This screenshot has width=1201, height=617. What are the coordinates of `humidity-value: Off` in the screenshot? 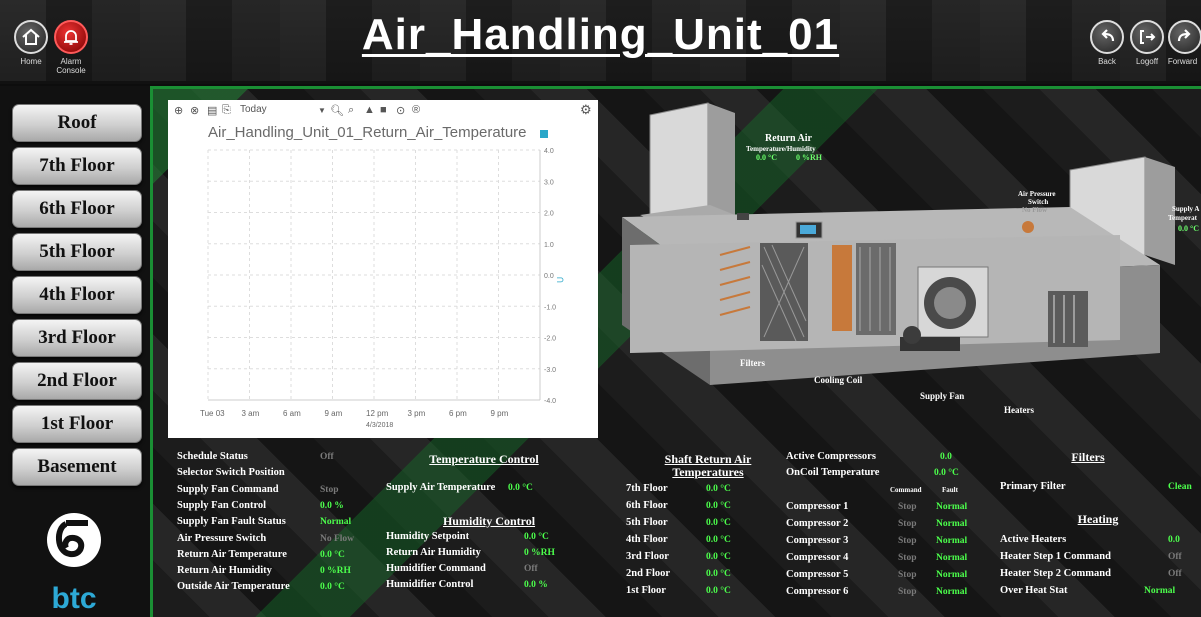 It's located at (531, 569).